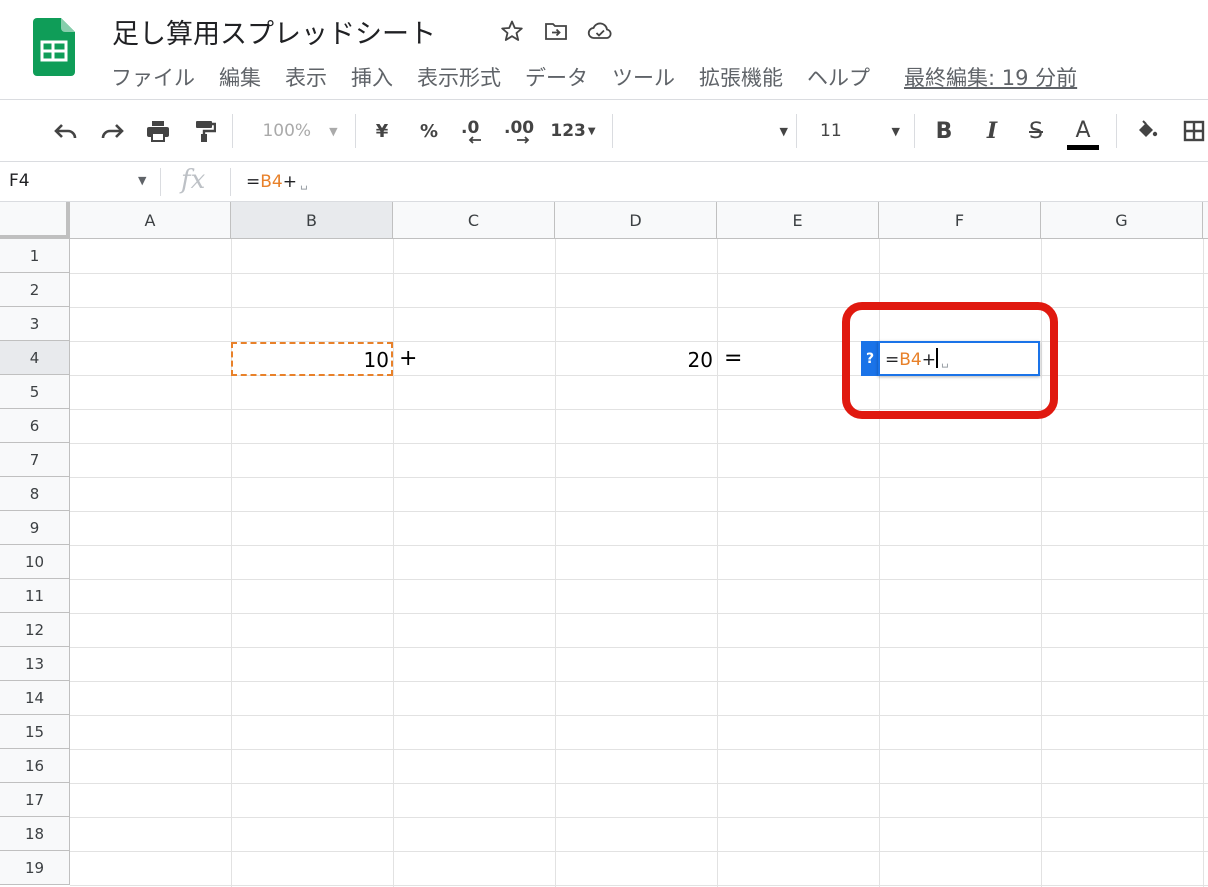 The image size is (1208, 887). Describe the element at coordinates (35, 324) in the screenshot. I see `row-header-3: 3` at that location.